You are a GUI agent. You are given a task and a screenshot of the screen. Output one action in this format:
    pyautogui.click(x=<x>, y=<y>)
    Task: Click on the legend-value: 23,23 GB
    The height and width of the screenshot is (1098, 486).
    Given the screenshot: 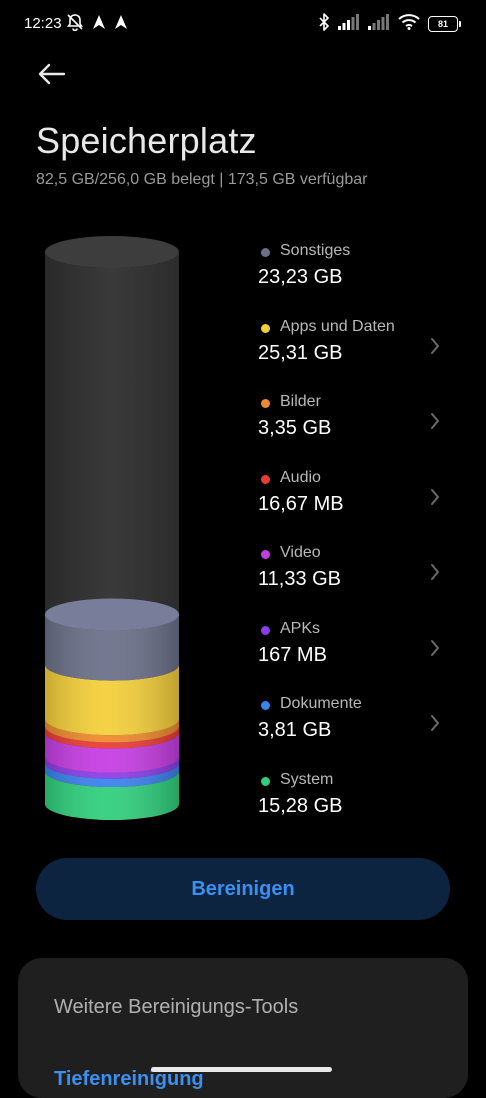 What is the action you would take?
    pyautogui.click(x=300, y=277)
    